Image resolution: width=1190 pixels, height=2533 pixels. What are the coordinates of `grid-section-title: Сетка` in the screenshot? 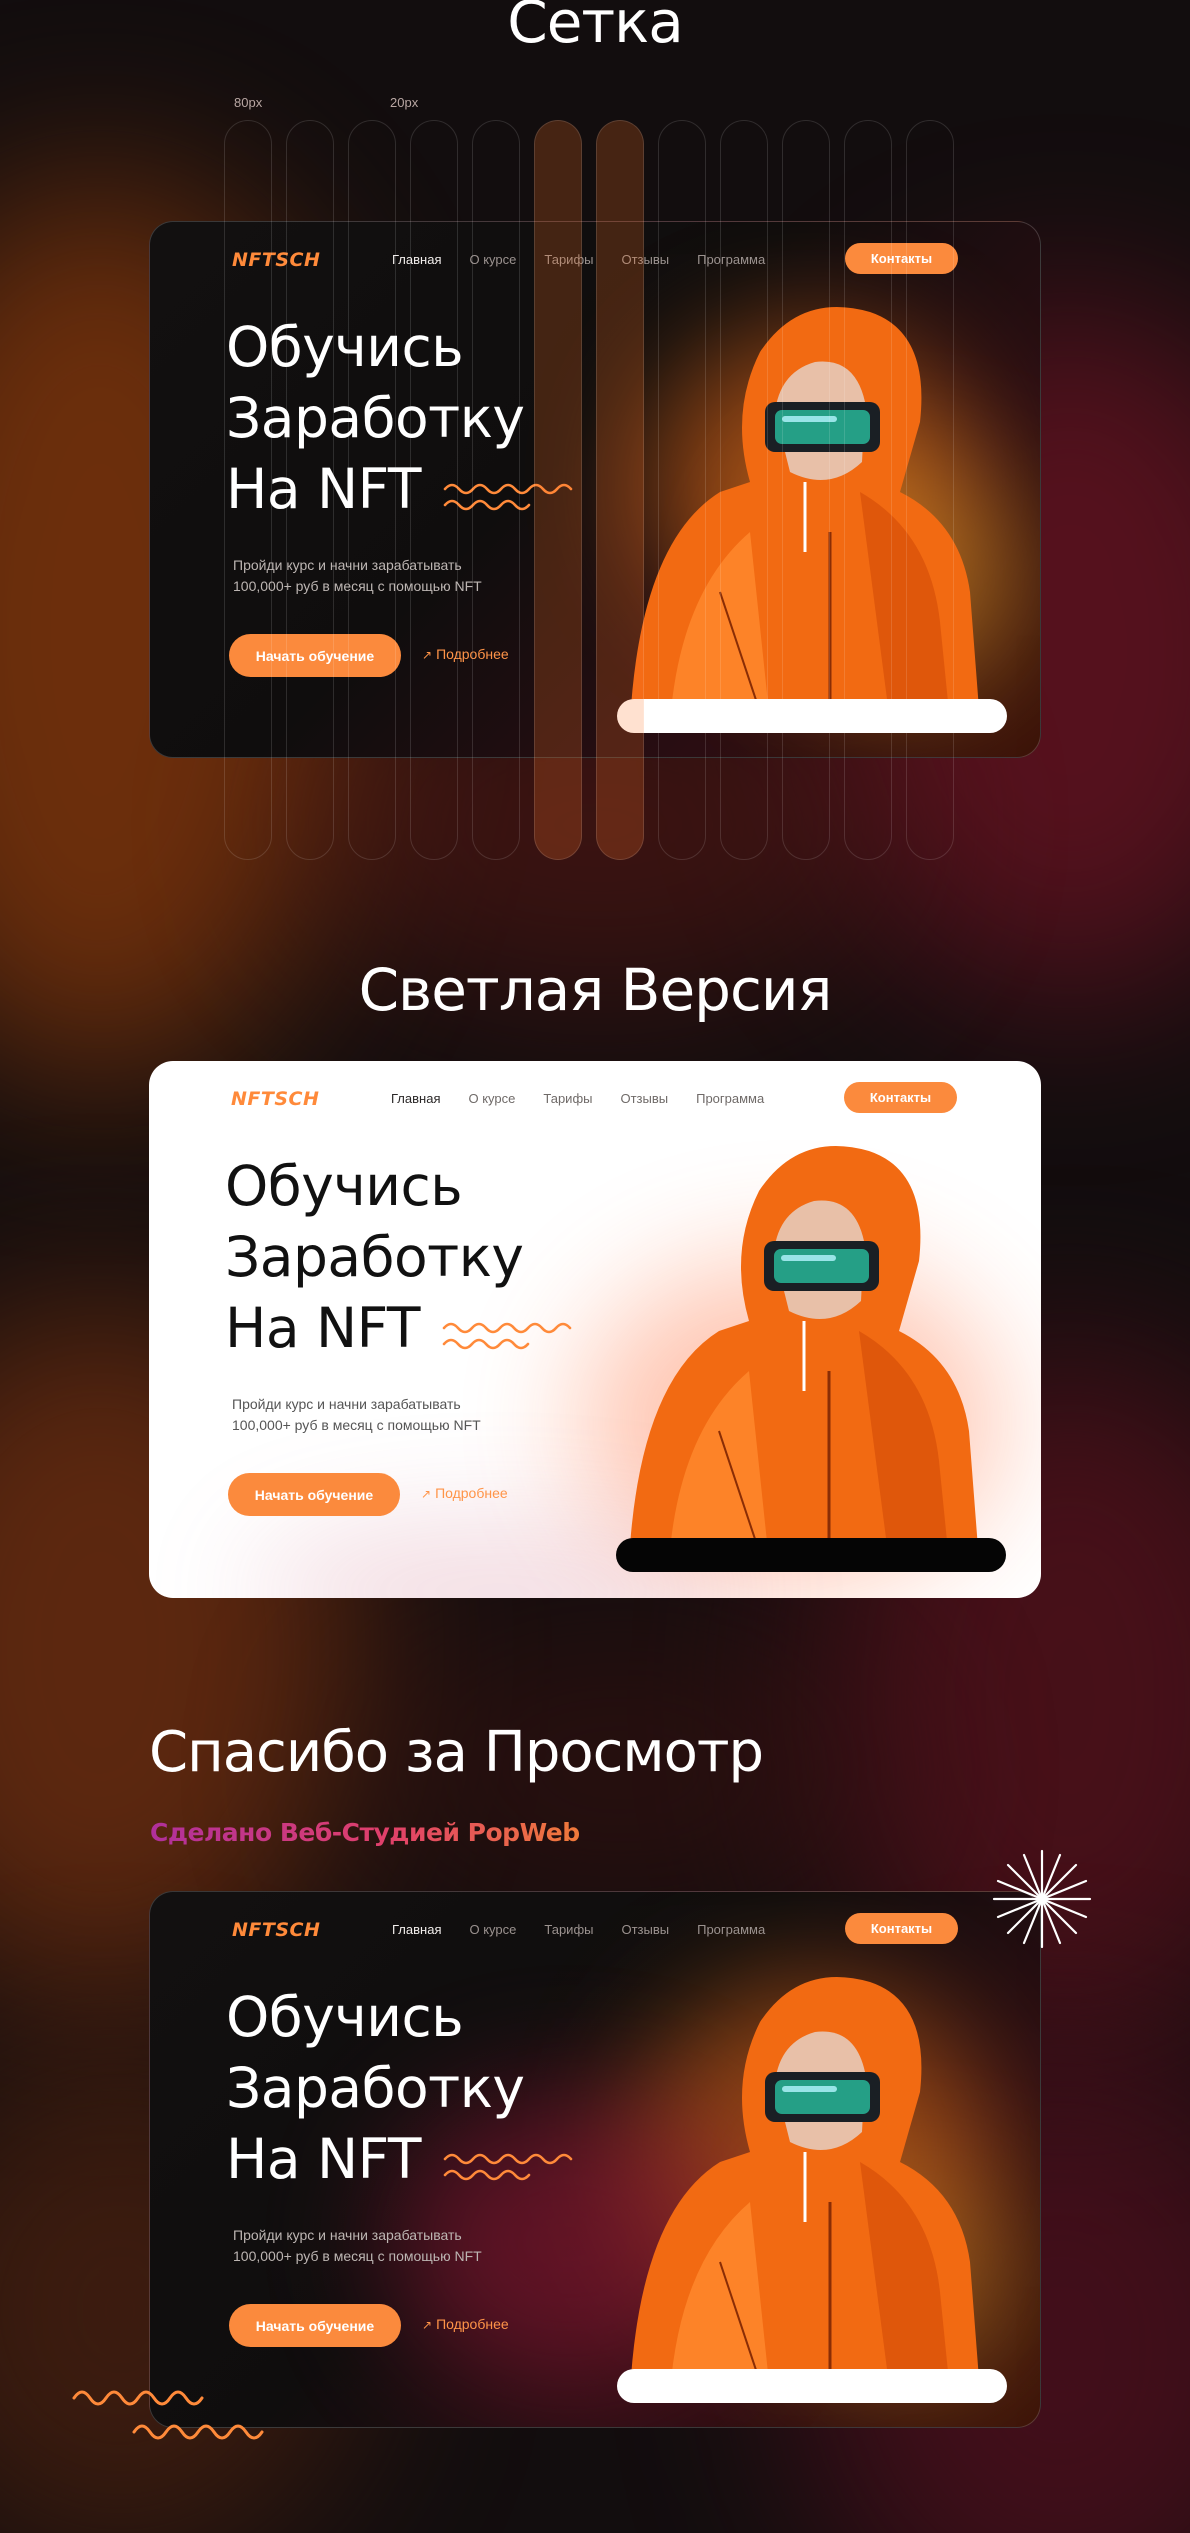 It's located at (595, 28).